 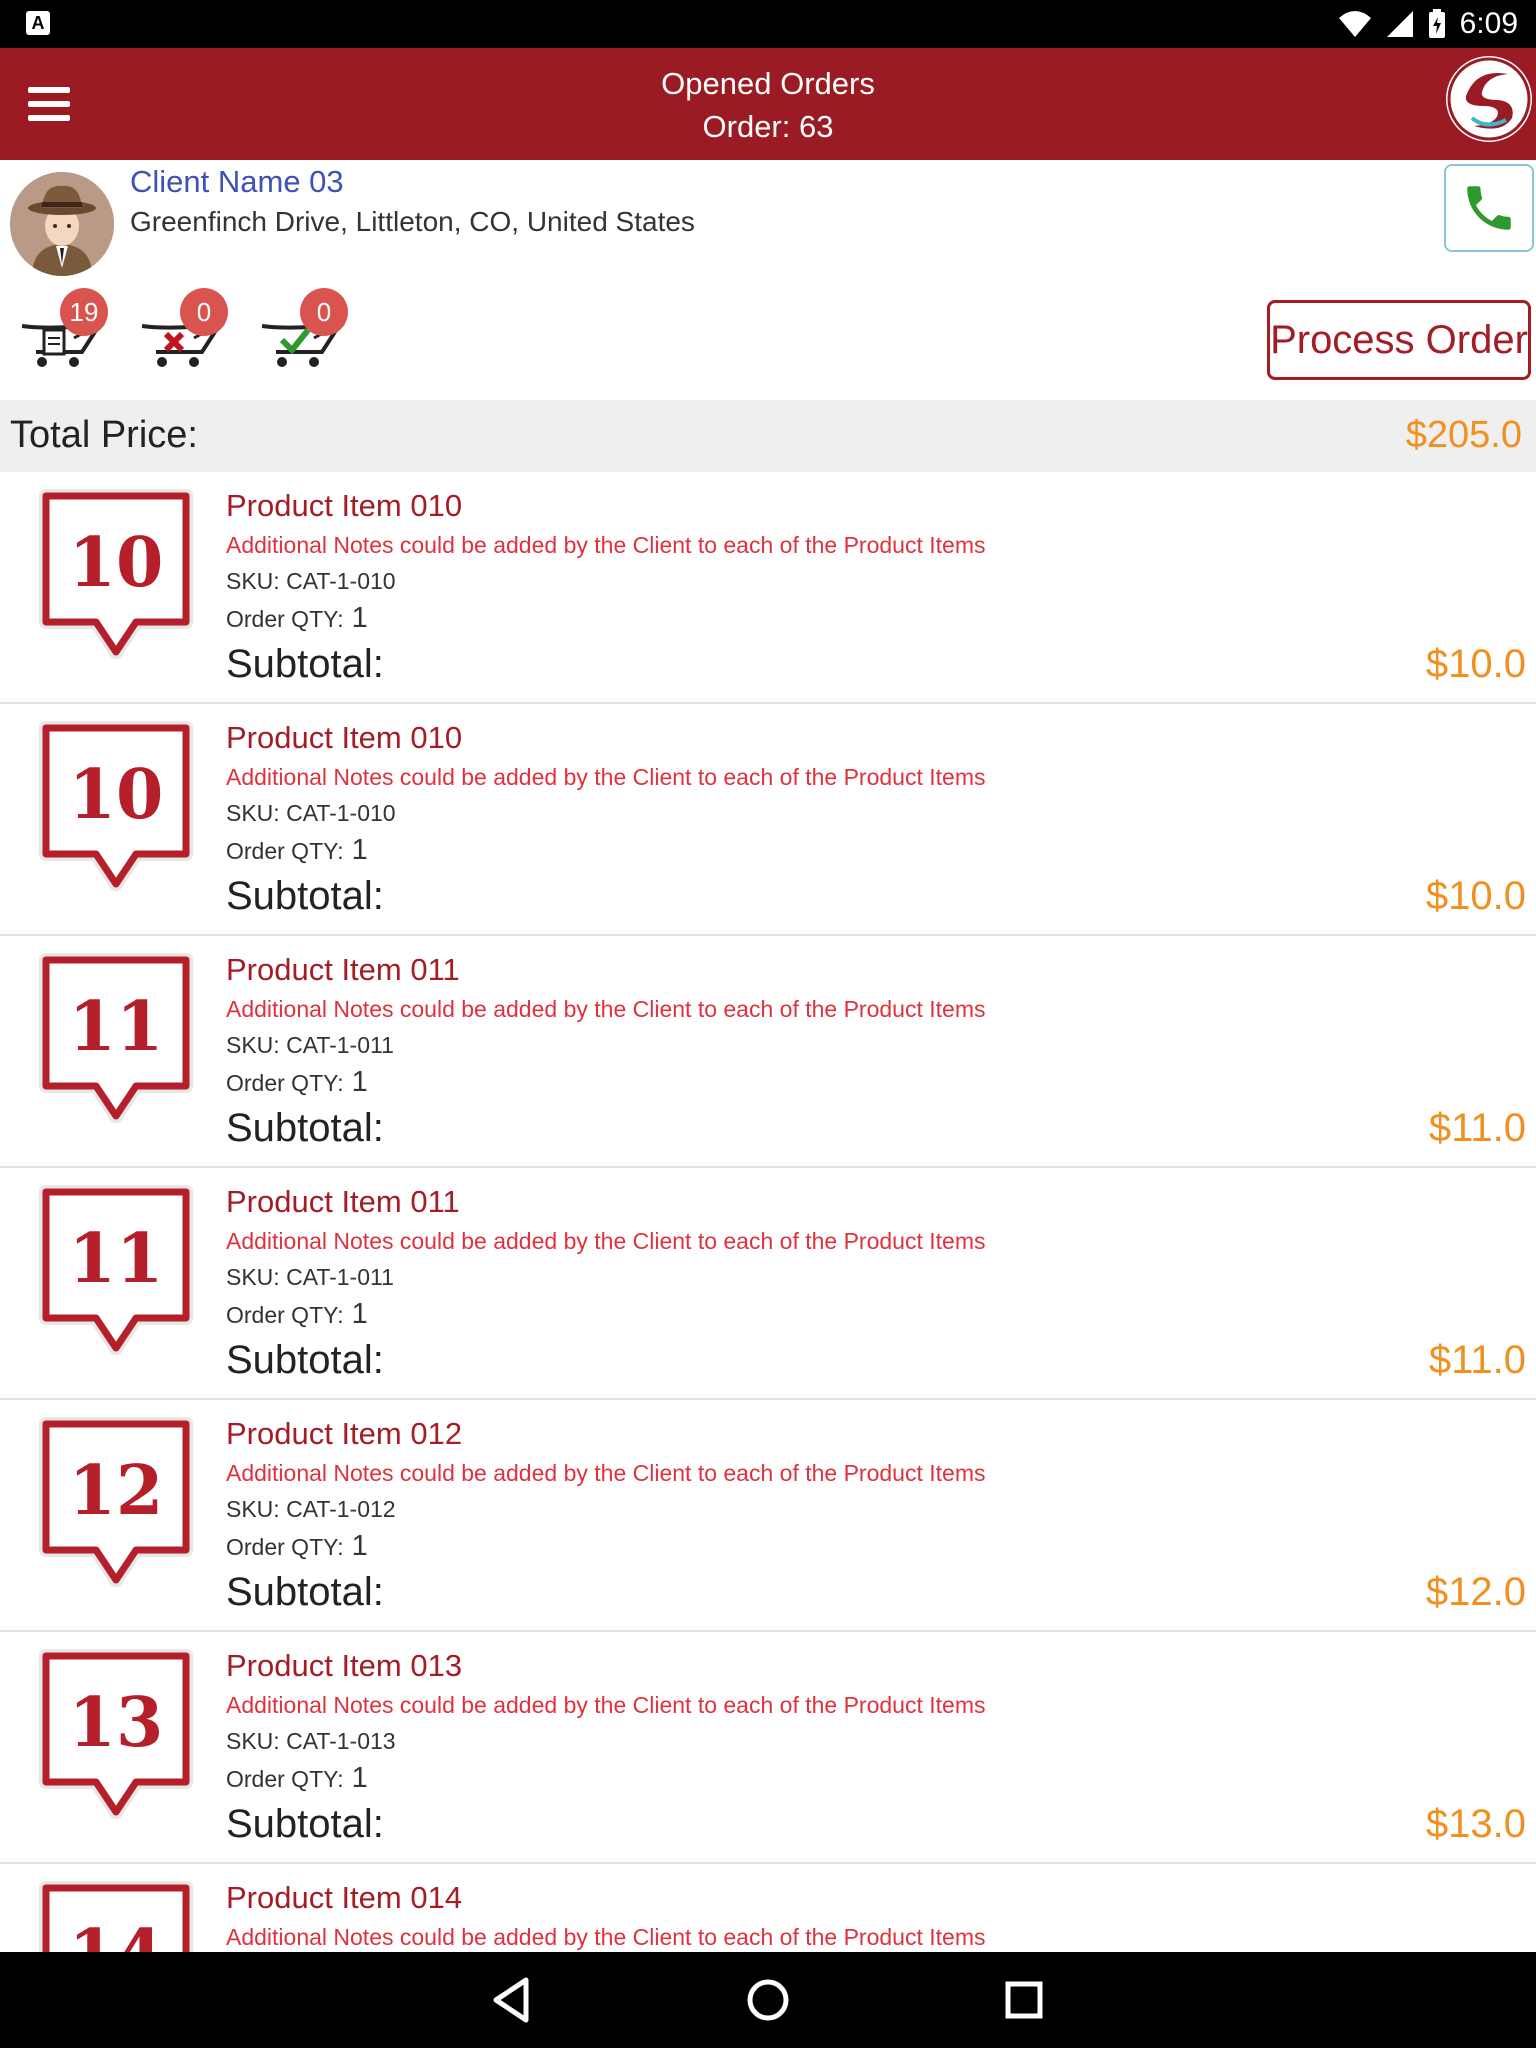 What do you see at coordinates (1475, 1592) in the screenshot?
I see `subtotal-value: $12.0` at bounding box center [1475, 1592].